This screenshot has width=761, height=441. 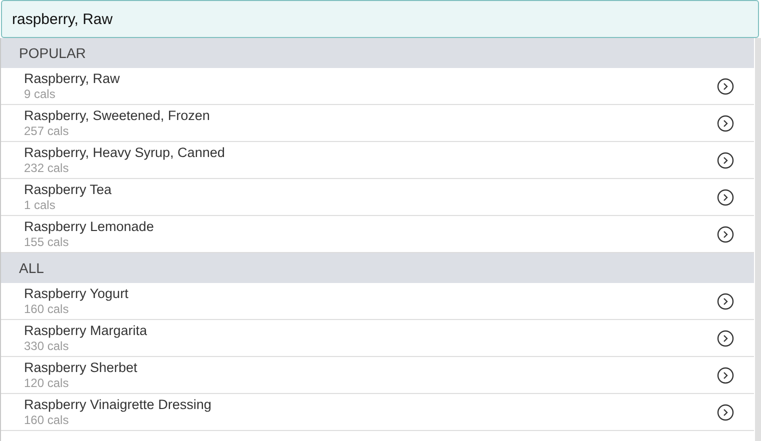 What do you see at coordinates (47, 168) in the screenshot?
I see `calorie-count: 232 cals` at bounding box center [47, 168].